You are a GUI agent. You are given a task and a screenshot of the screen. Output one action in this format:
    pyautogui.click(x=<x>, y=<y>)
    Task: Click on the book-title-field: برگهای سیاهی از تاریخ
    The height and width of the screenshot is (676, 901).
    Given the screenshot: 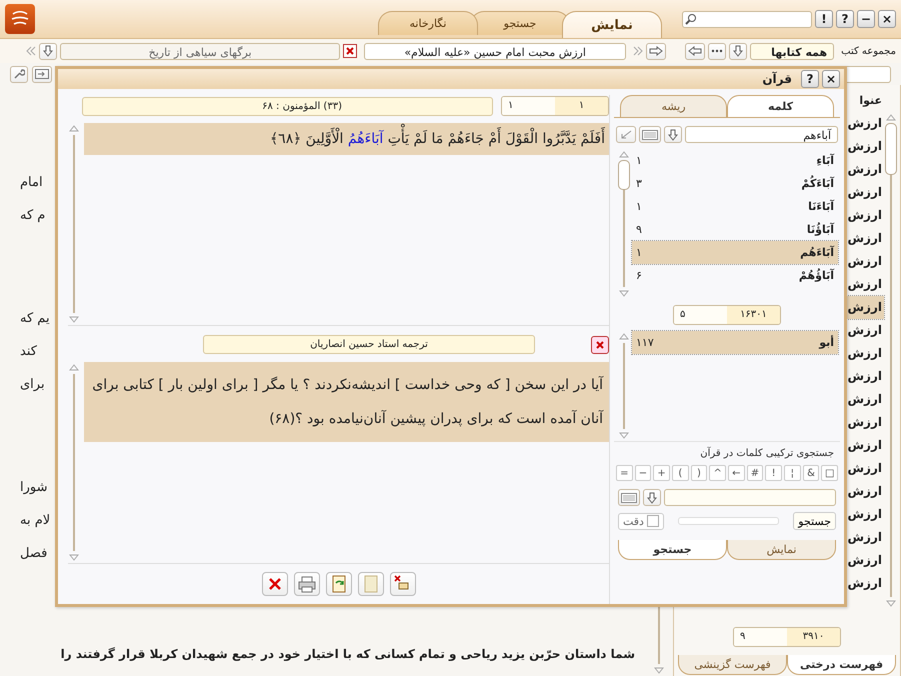 What is the action you would take?
    pyautogui.click(x=200, y=51)
    